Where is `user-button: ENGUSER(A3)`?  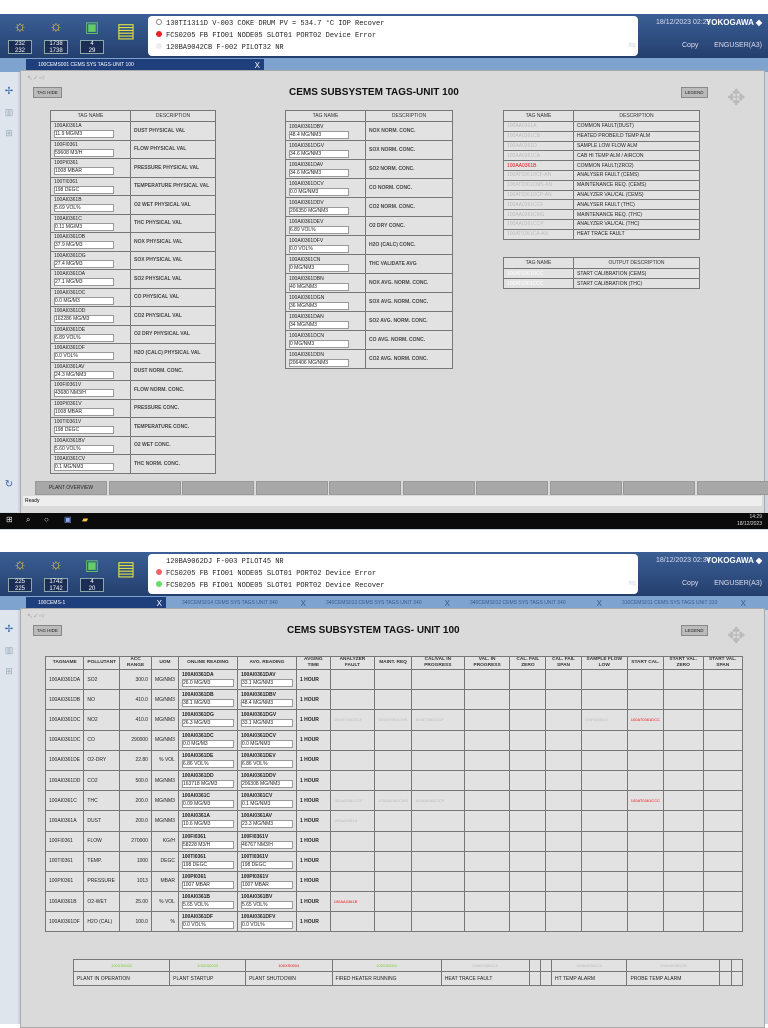
user-button: ENGUSER(A3) is located at coordinates (738, 583).